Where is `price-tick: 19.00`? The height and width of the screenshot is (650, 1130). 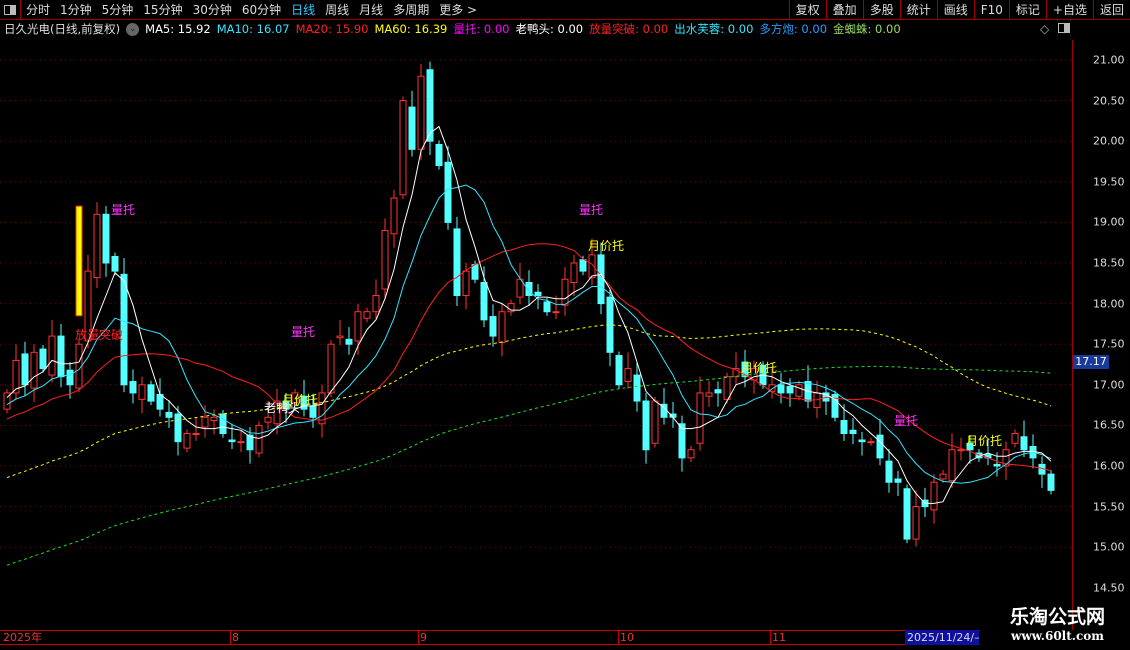 price-tick: 19.00 is located at coordinates (1109, 222).